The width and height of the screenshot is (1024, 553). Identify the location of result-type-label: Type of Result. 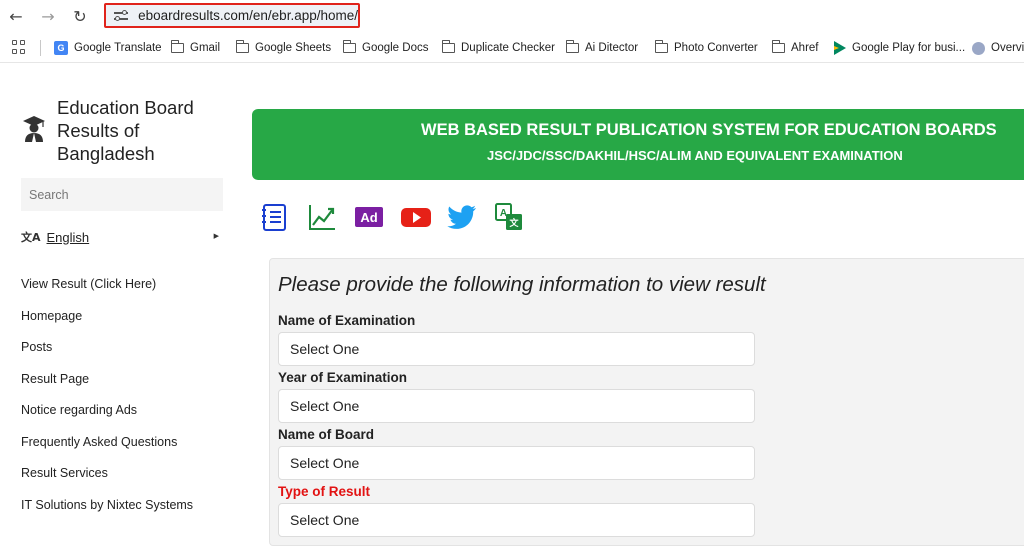
(324, 491).